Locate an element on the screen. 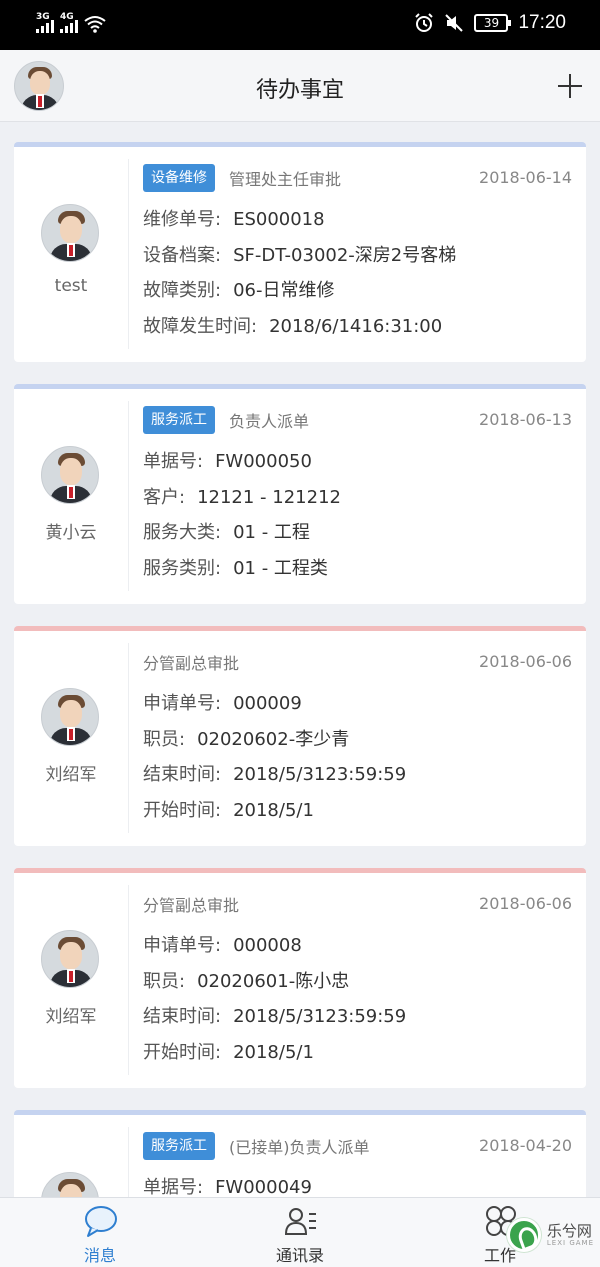  battery-icon: 39 is located at coordinates (493, 23).